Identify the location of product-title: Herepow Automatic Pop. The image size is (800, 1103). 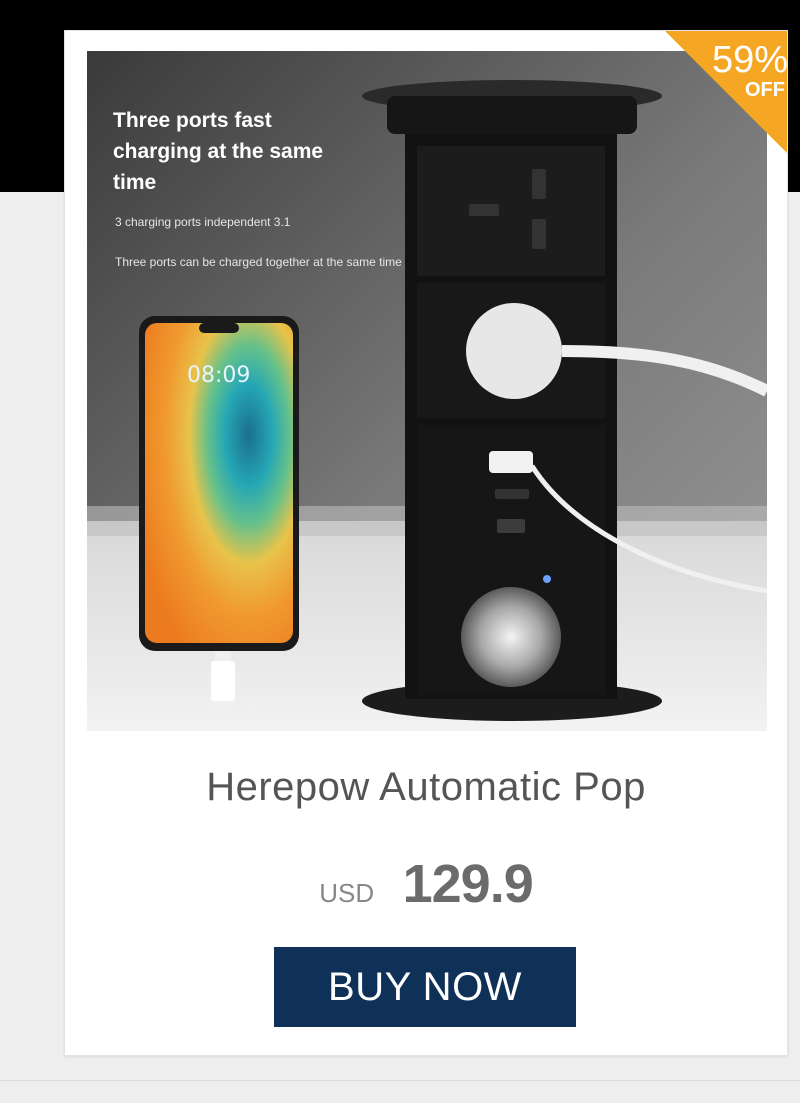
(426, 787).